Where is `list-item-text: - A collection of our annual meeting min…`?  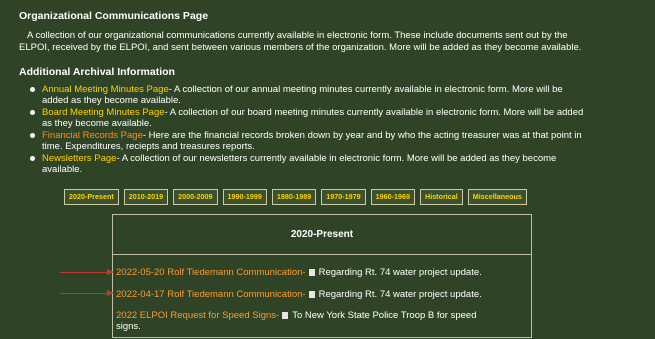
list-item-text: - A collection of our annual meeting min… is located at coordinates (365, 89).